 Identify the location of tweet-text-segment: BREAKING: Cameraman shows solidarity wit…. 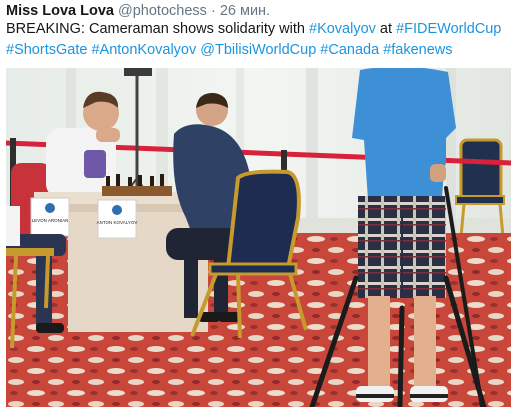
(157, 29).